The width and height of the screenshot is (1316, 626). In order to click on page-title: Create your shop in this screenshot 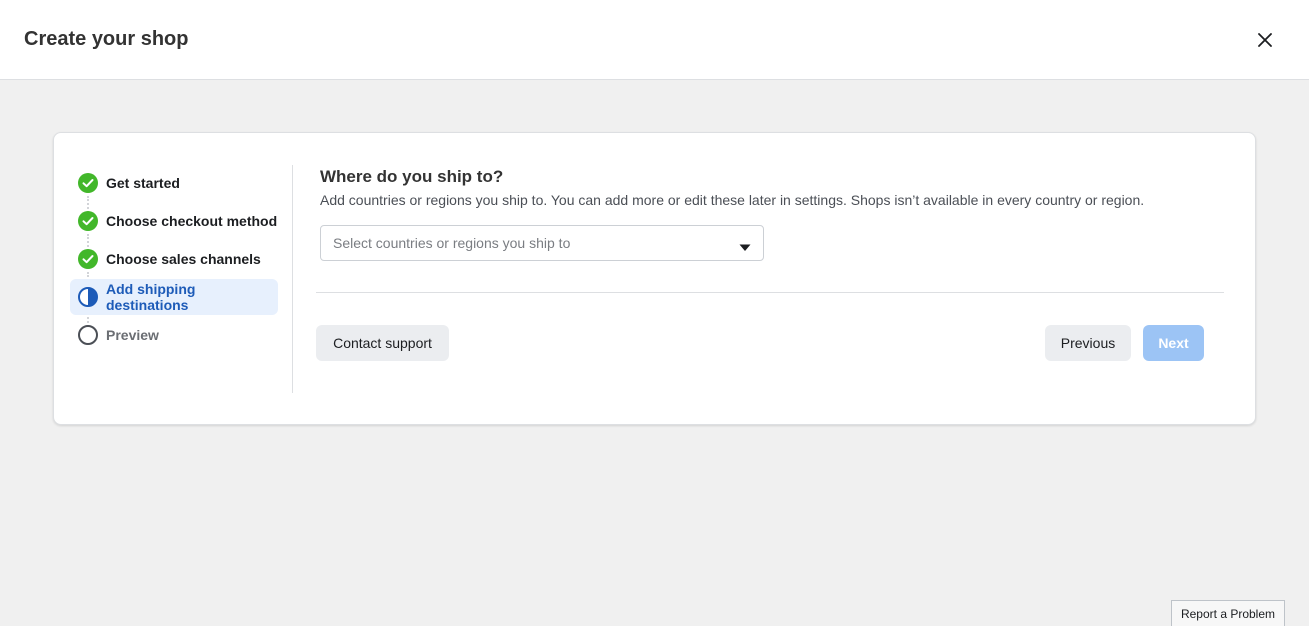, I will do `click(106, 39)`.